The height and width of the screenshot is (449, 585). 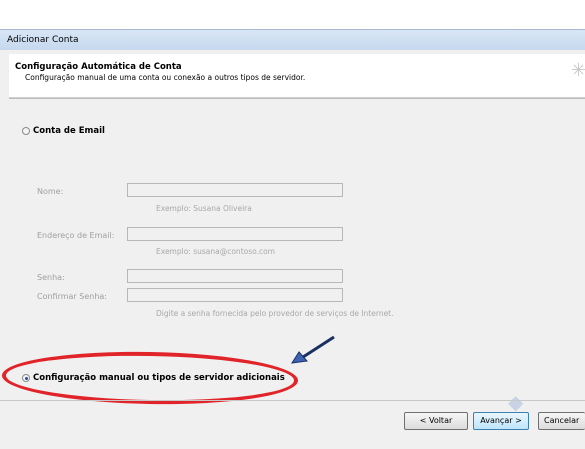 I want to click on watermark-icon: ◆, so click(x=516, y=402).